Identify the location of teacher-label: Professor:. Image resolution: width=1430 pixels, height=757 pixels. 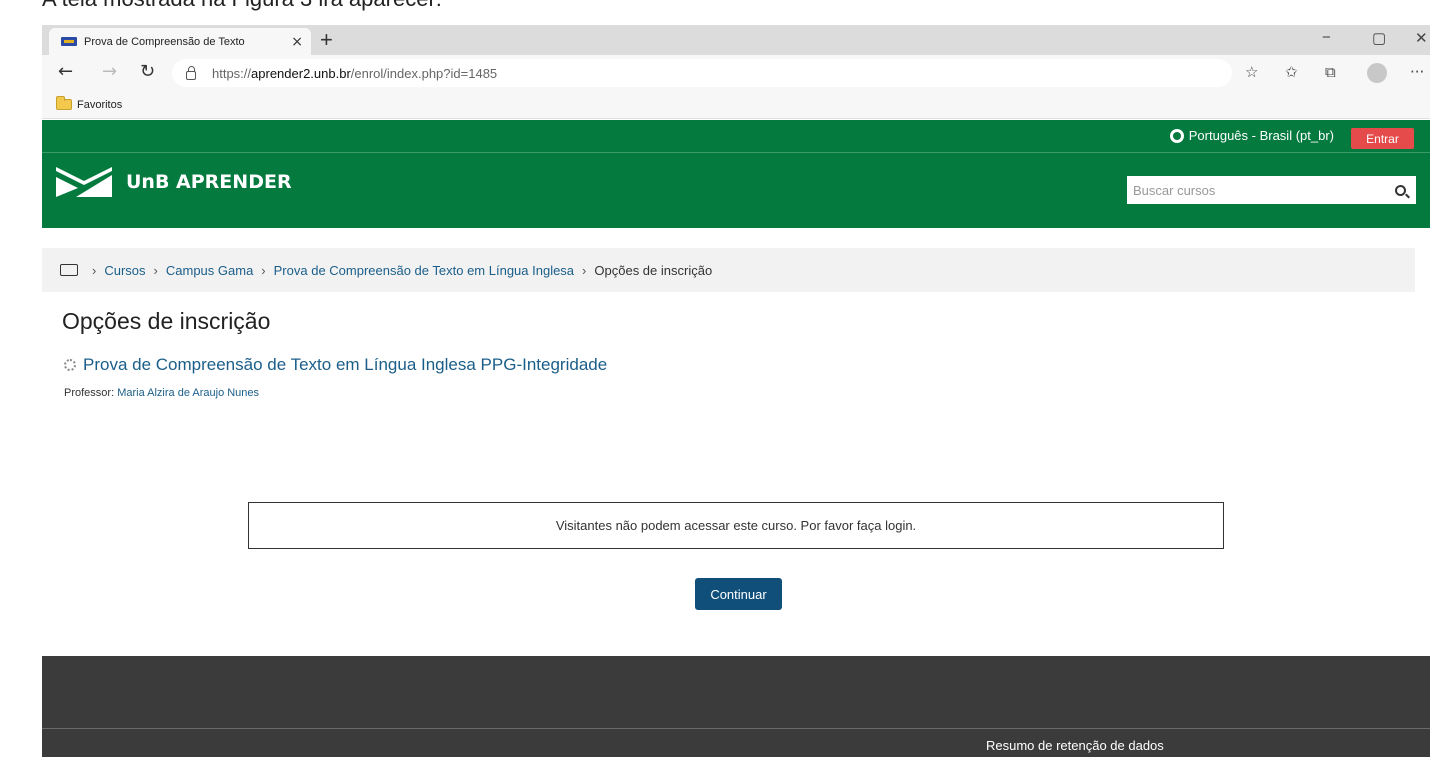
(91, 393).